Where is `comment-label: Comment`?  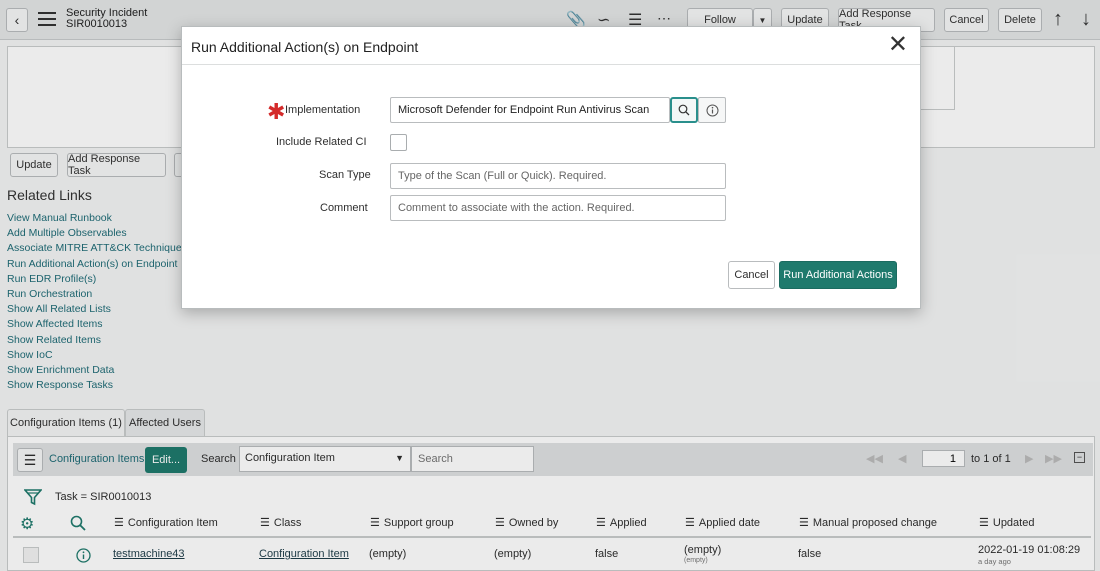 comment-label: Comment is located at coordinates (344, 208).